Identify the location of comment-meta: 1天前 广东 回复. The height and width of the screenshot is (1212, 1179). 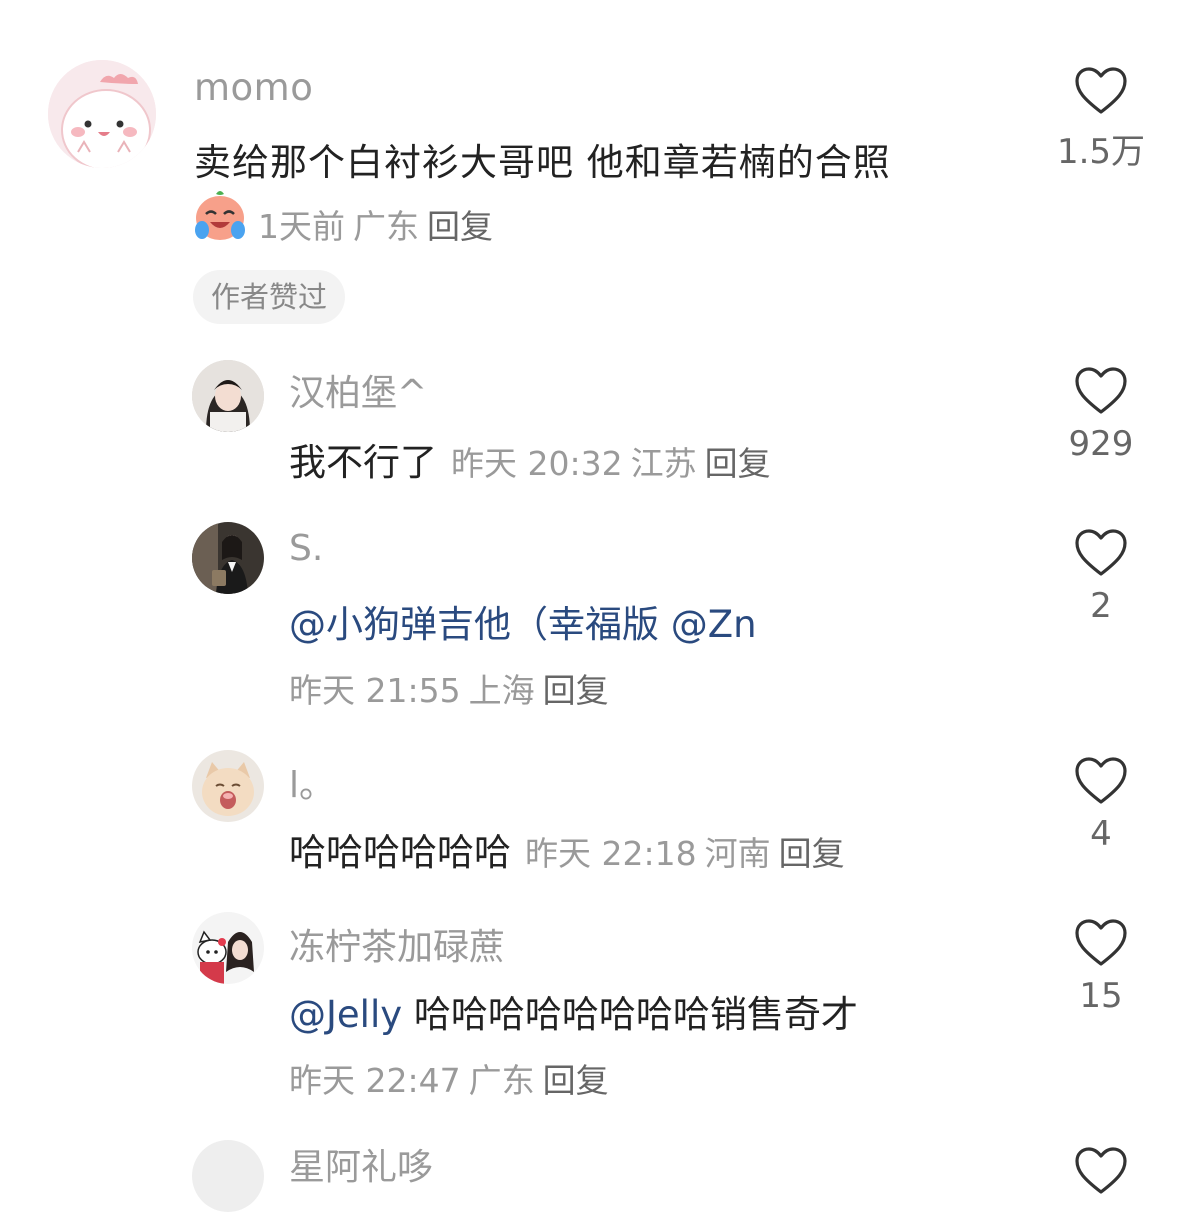
(375, 224).